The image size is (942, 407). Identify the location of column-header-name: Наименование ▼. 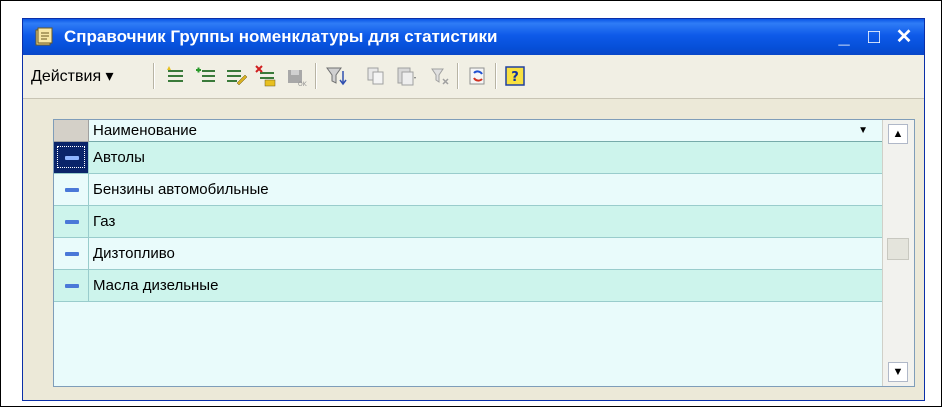
(485, 131).